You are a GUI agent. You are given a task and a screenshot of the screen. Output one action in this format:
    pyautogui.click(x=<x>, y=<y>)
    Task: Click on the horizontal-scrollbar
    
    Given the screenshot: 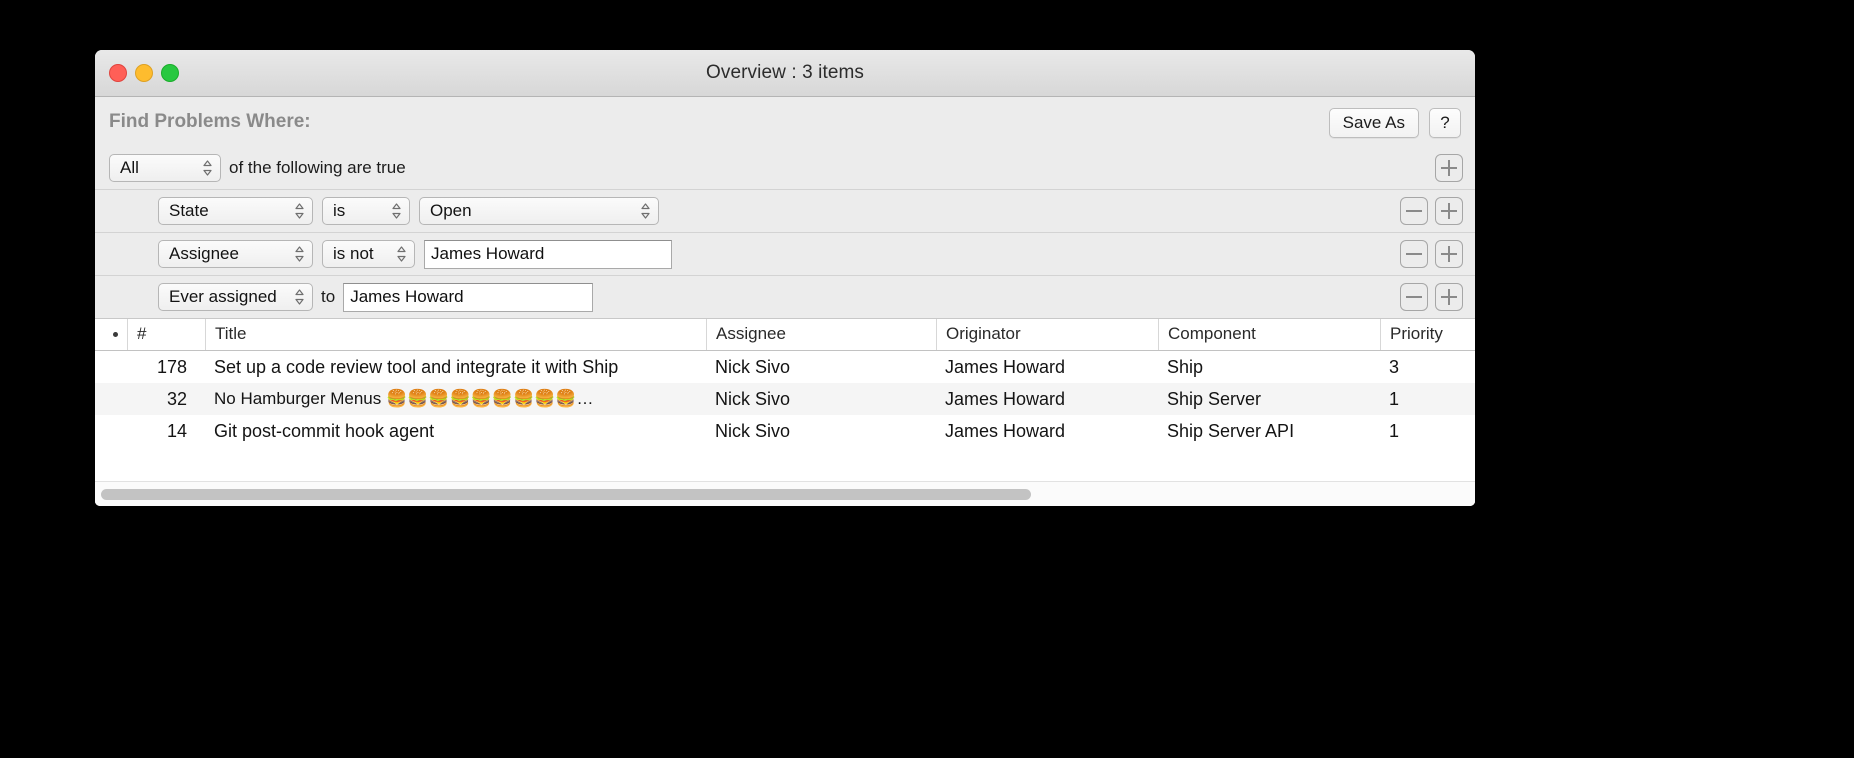 What is the action you would take?
    pyautogui.click(x=785, y=493)
    